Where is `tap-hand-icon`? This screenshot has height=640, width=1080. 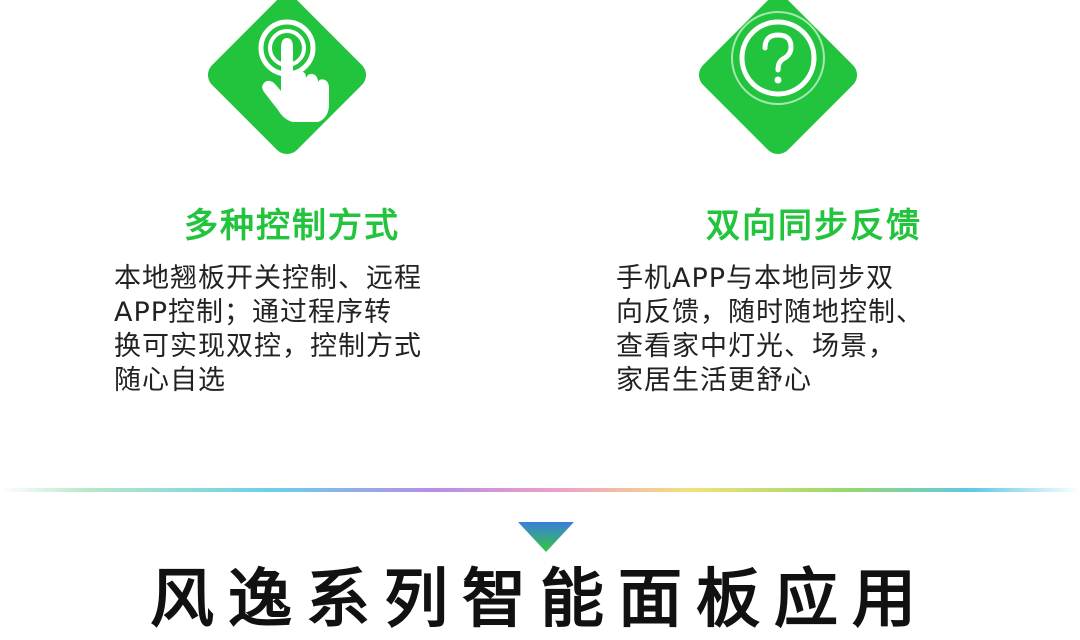
tap-hand-icon is located at coordinates (287, 85).